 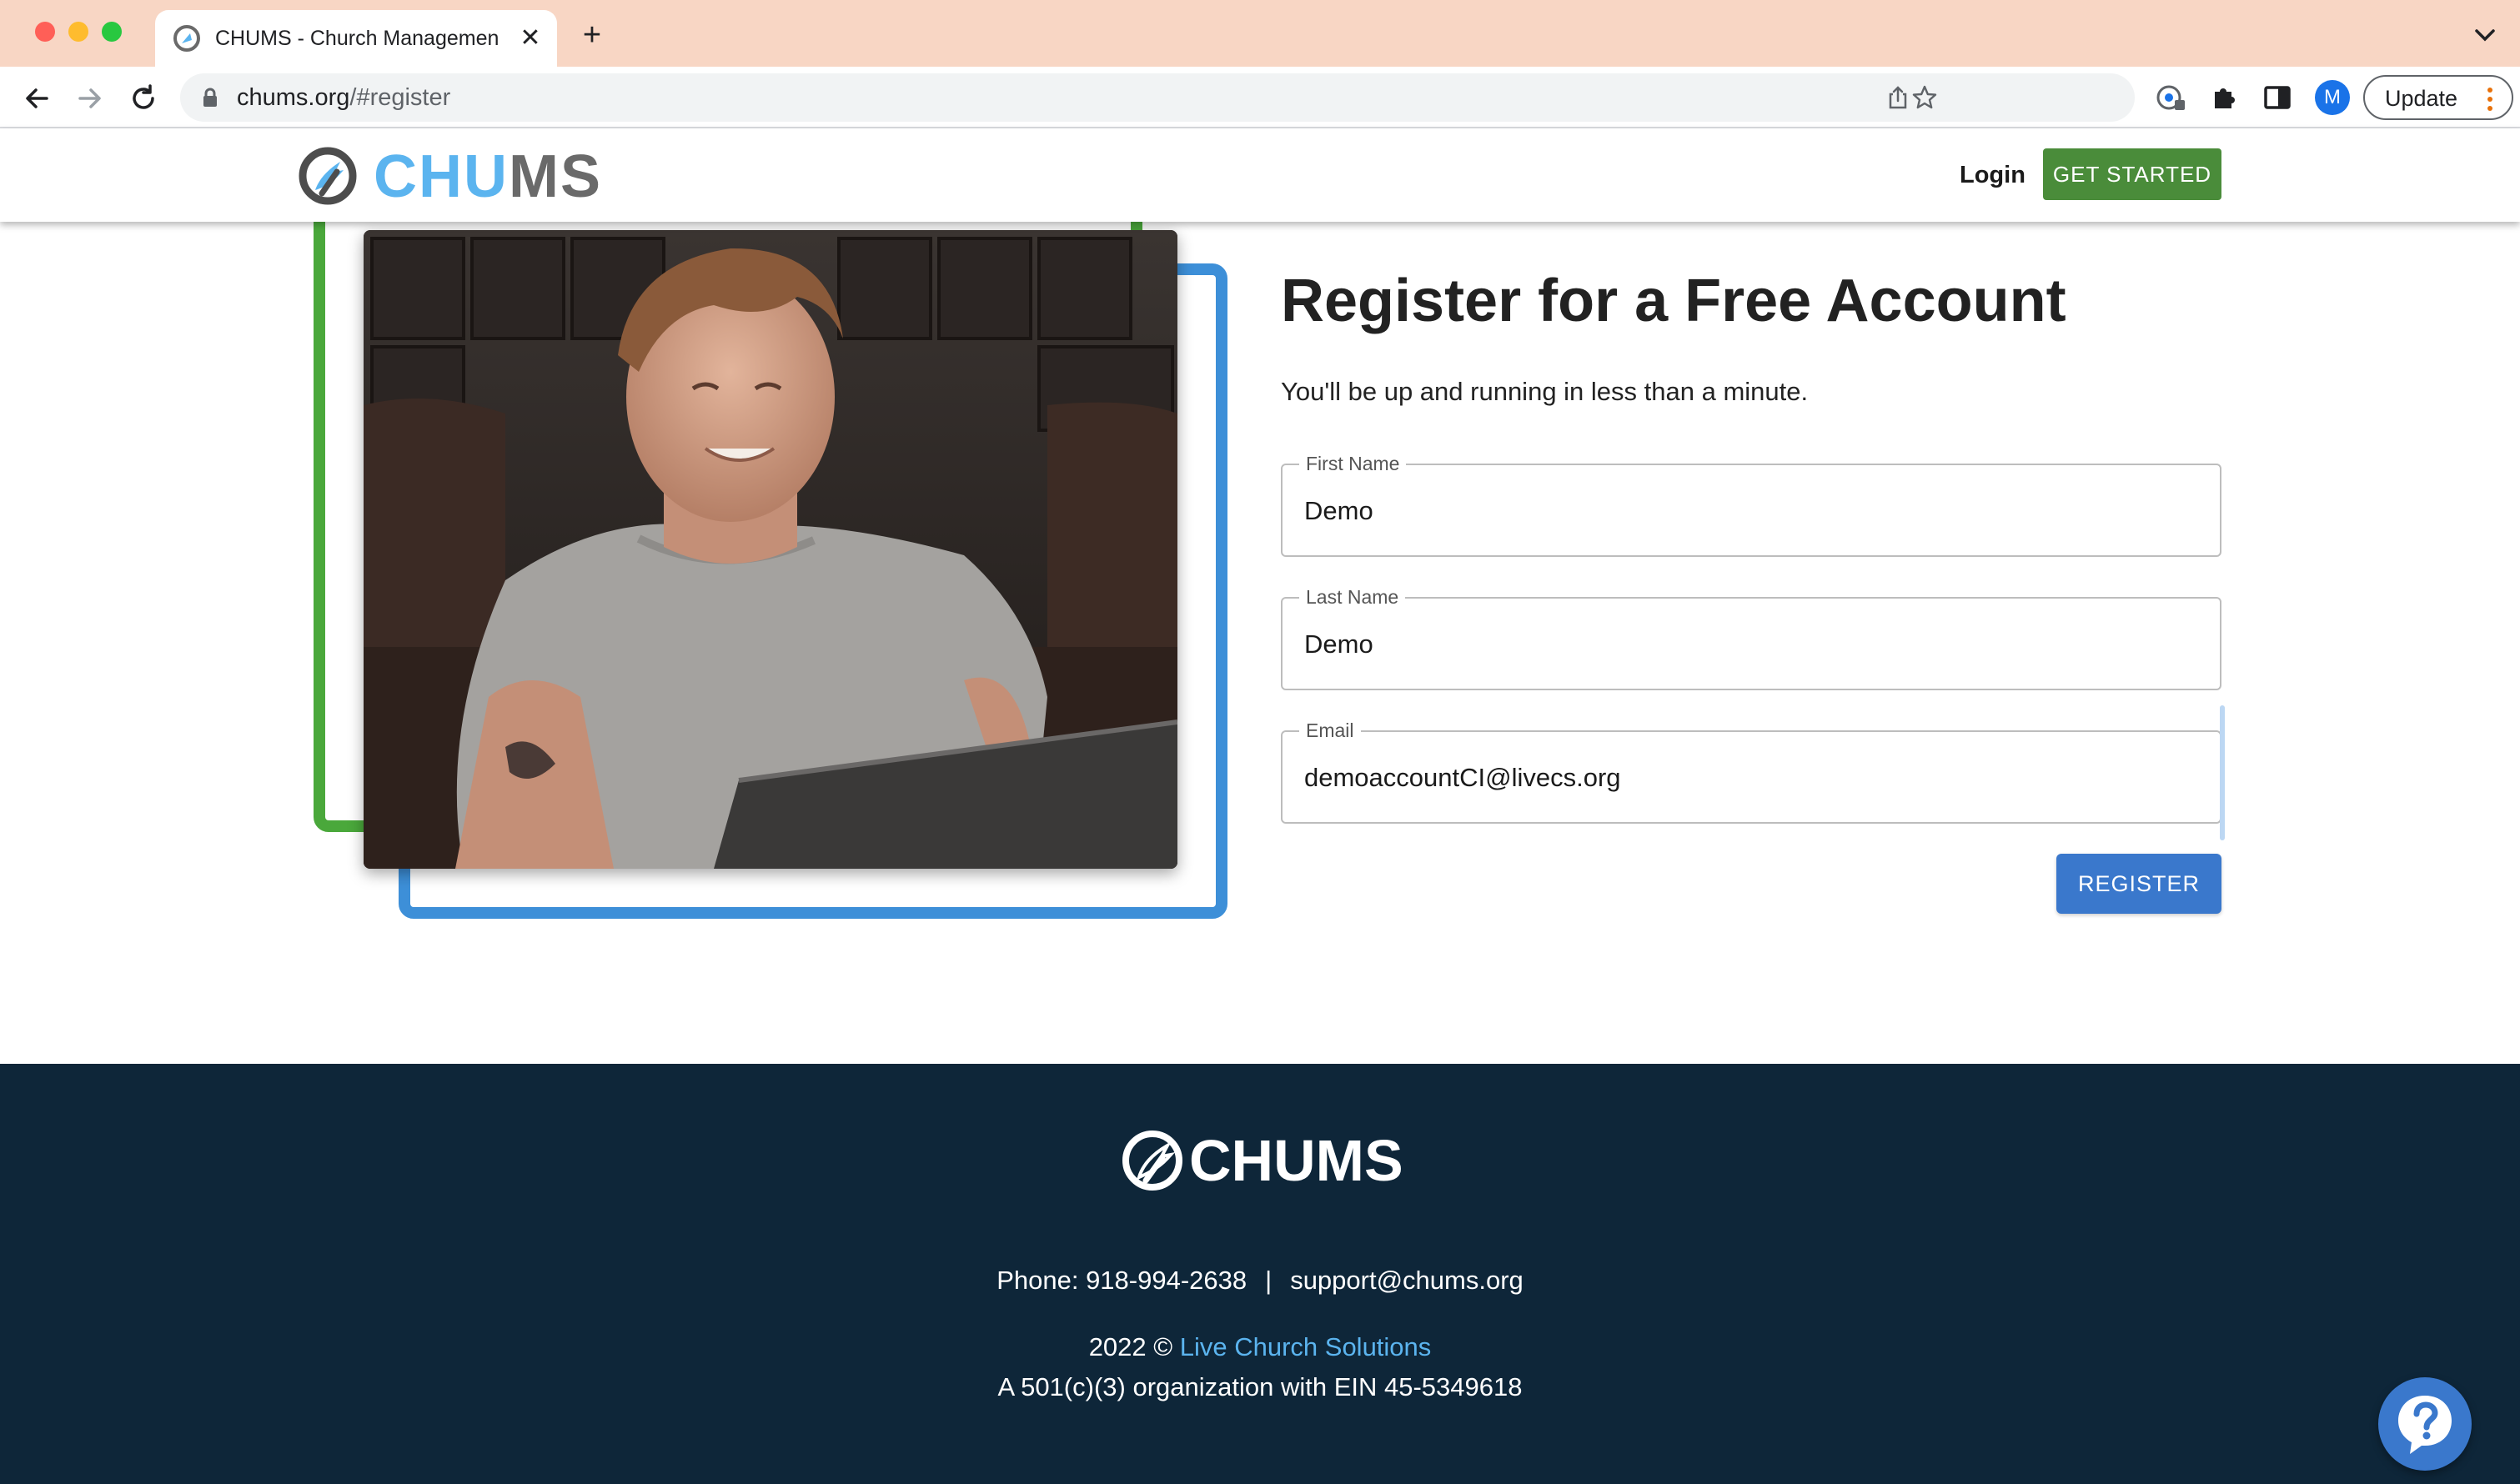 I want to click on close-window-button, so click(x=45, y=32).